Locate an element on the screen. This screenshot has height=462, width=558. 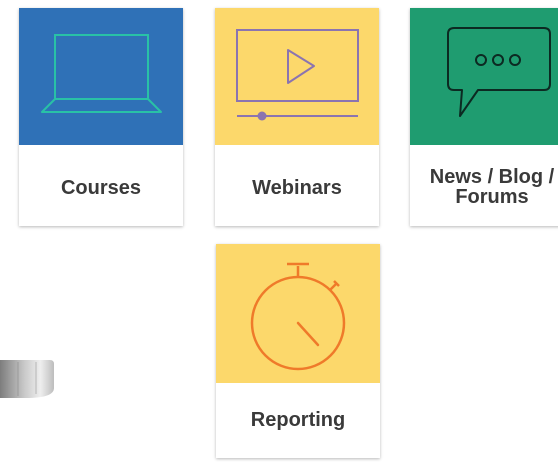
news-tile-art is located at coordinates (484, 76).